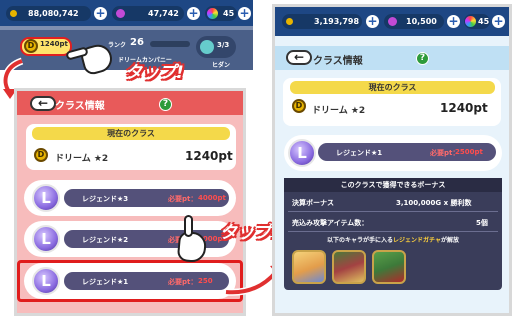 This screenshot has width=512, height=316. I want to click on class-chip-value: 1240pt, so click(54, 44).